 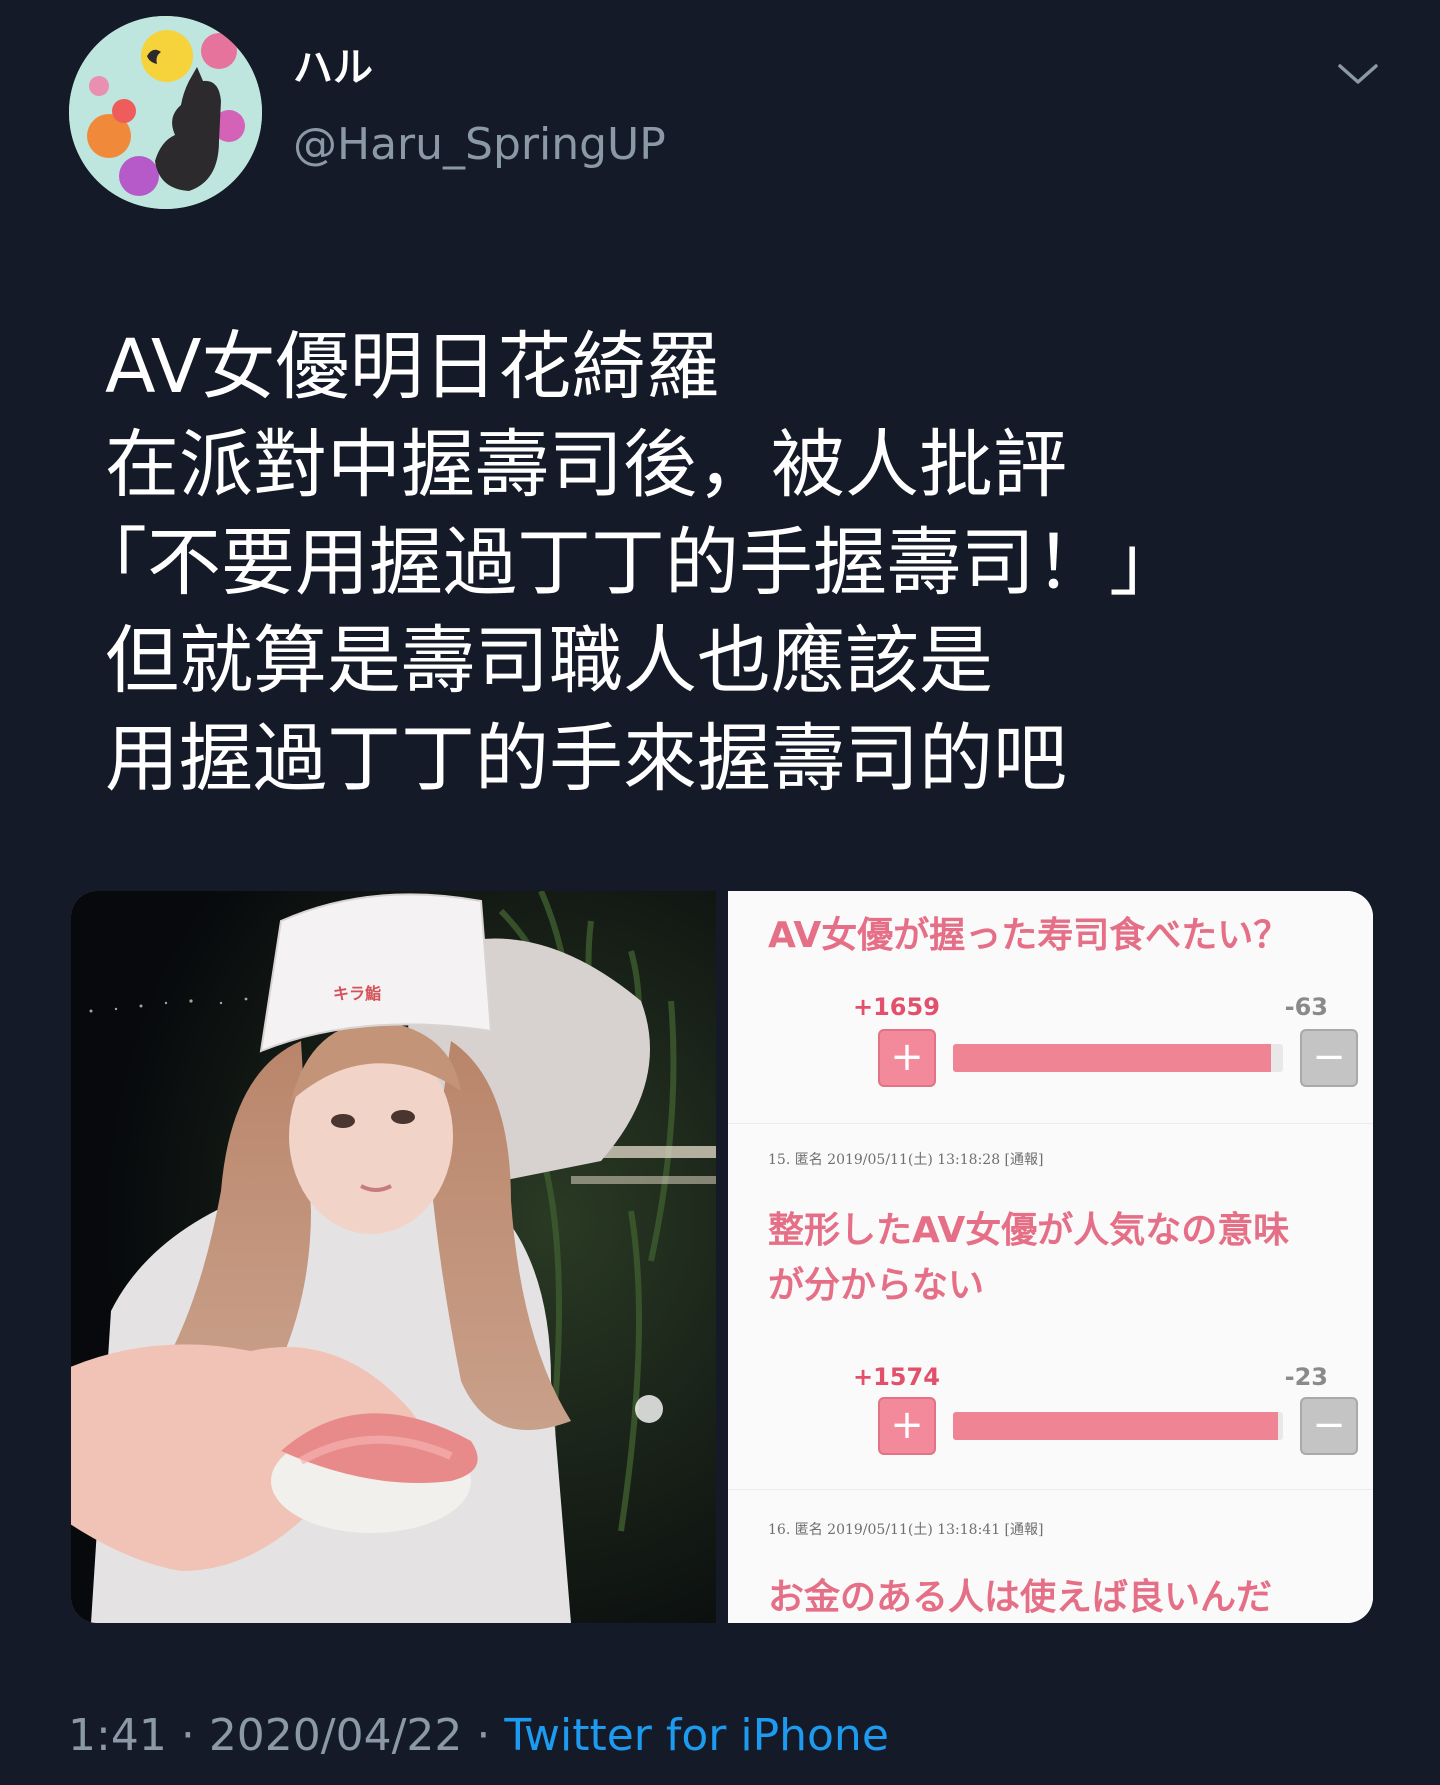 I want to click on avatar, so click(x=165, y=112).